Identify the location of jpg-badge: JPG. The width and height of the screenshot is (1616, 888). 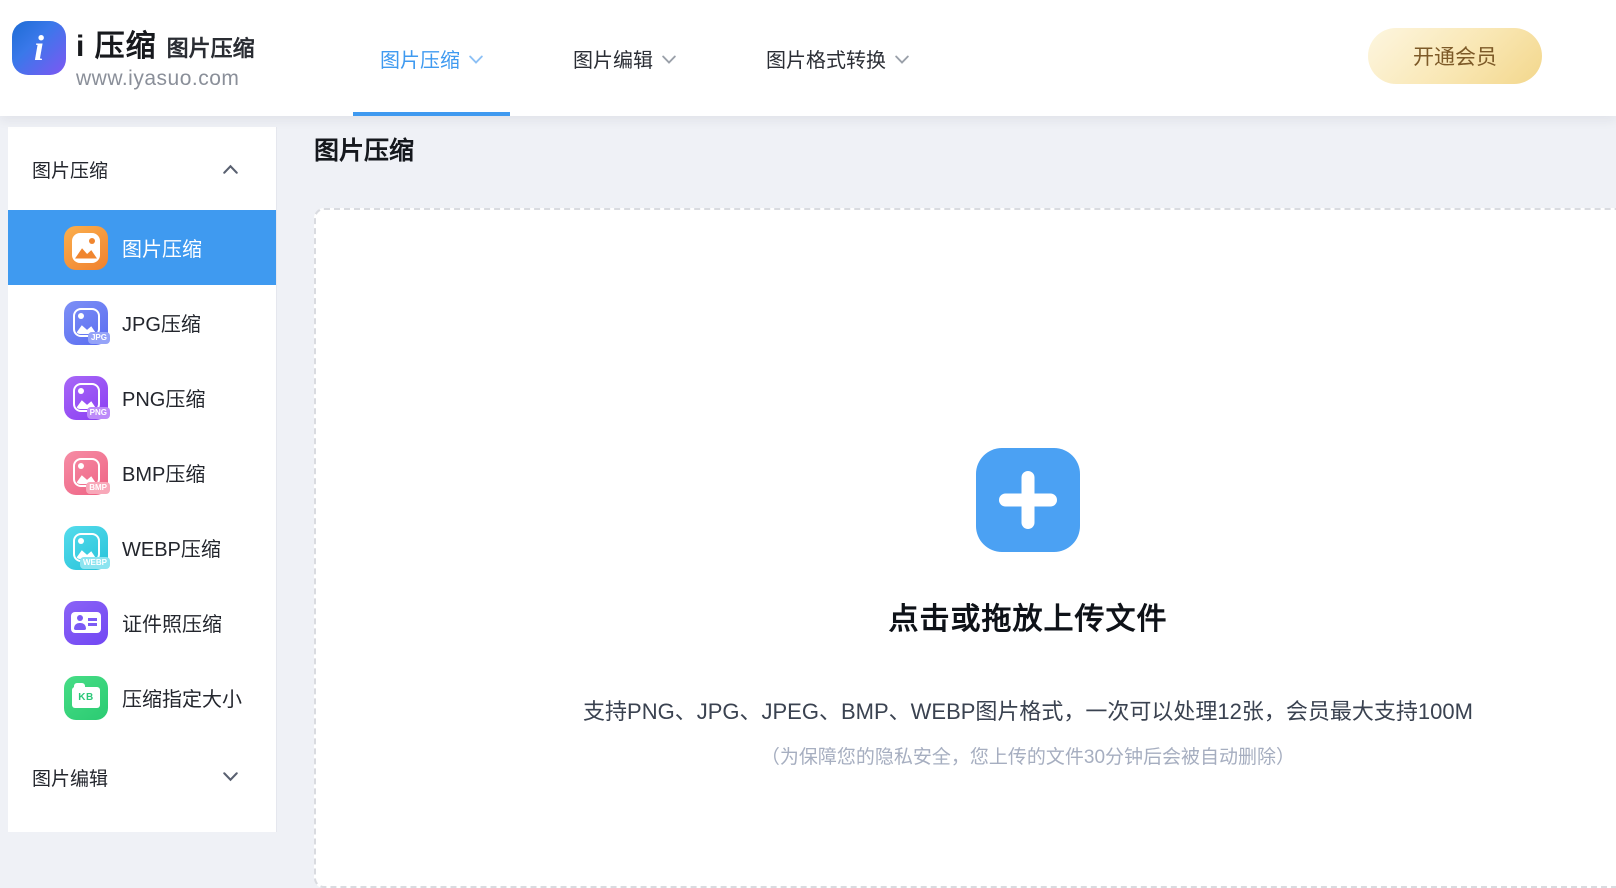
(99, 338).